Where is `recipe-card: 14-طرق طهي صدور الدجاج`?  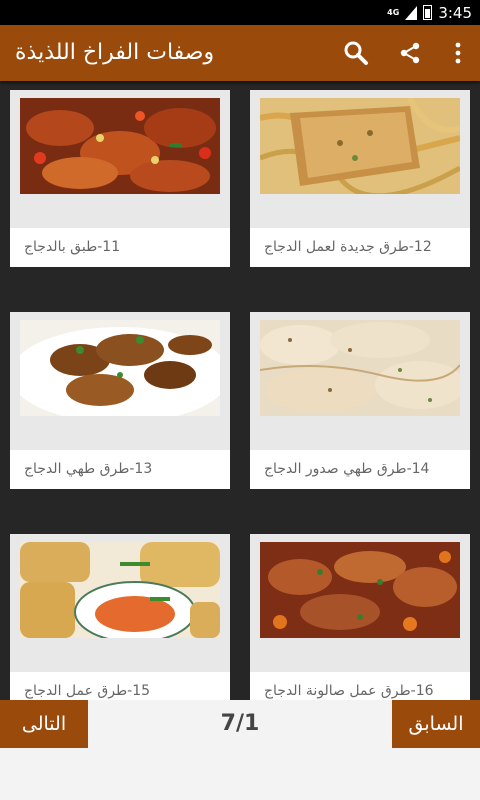
recipe-card: 14-طرق طهي صدور الدجاج is located at coordinates (360, 400).